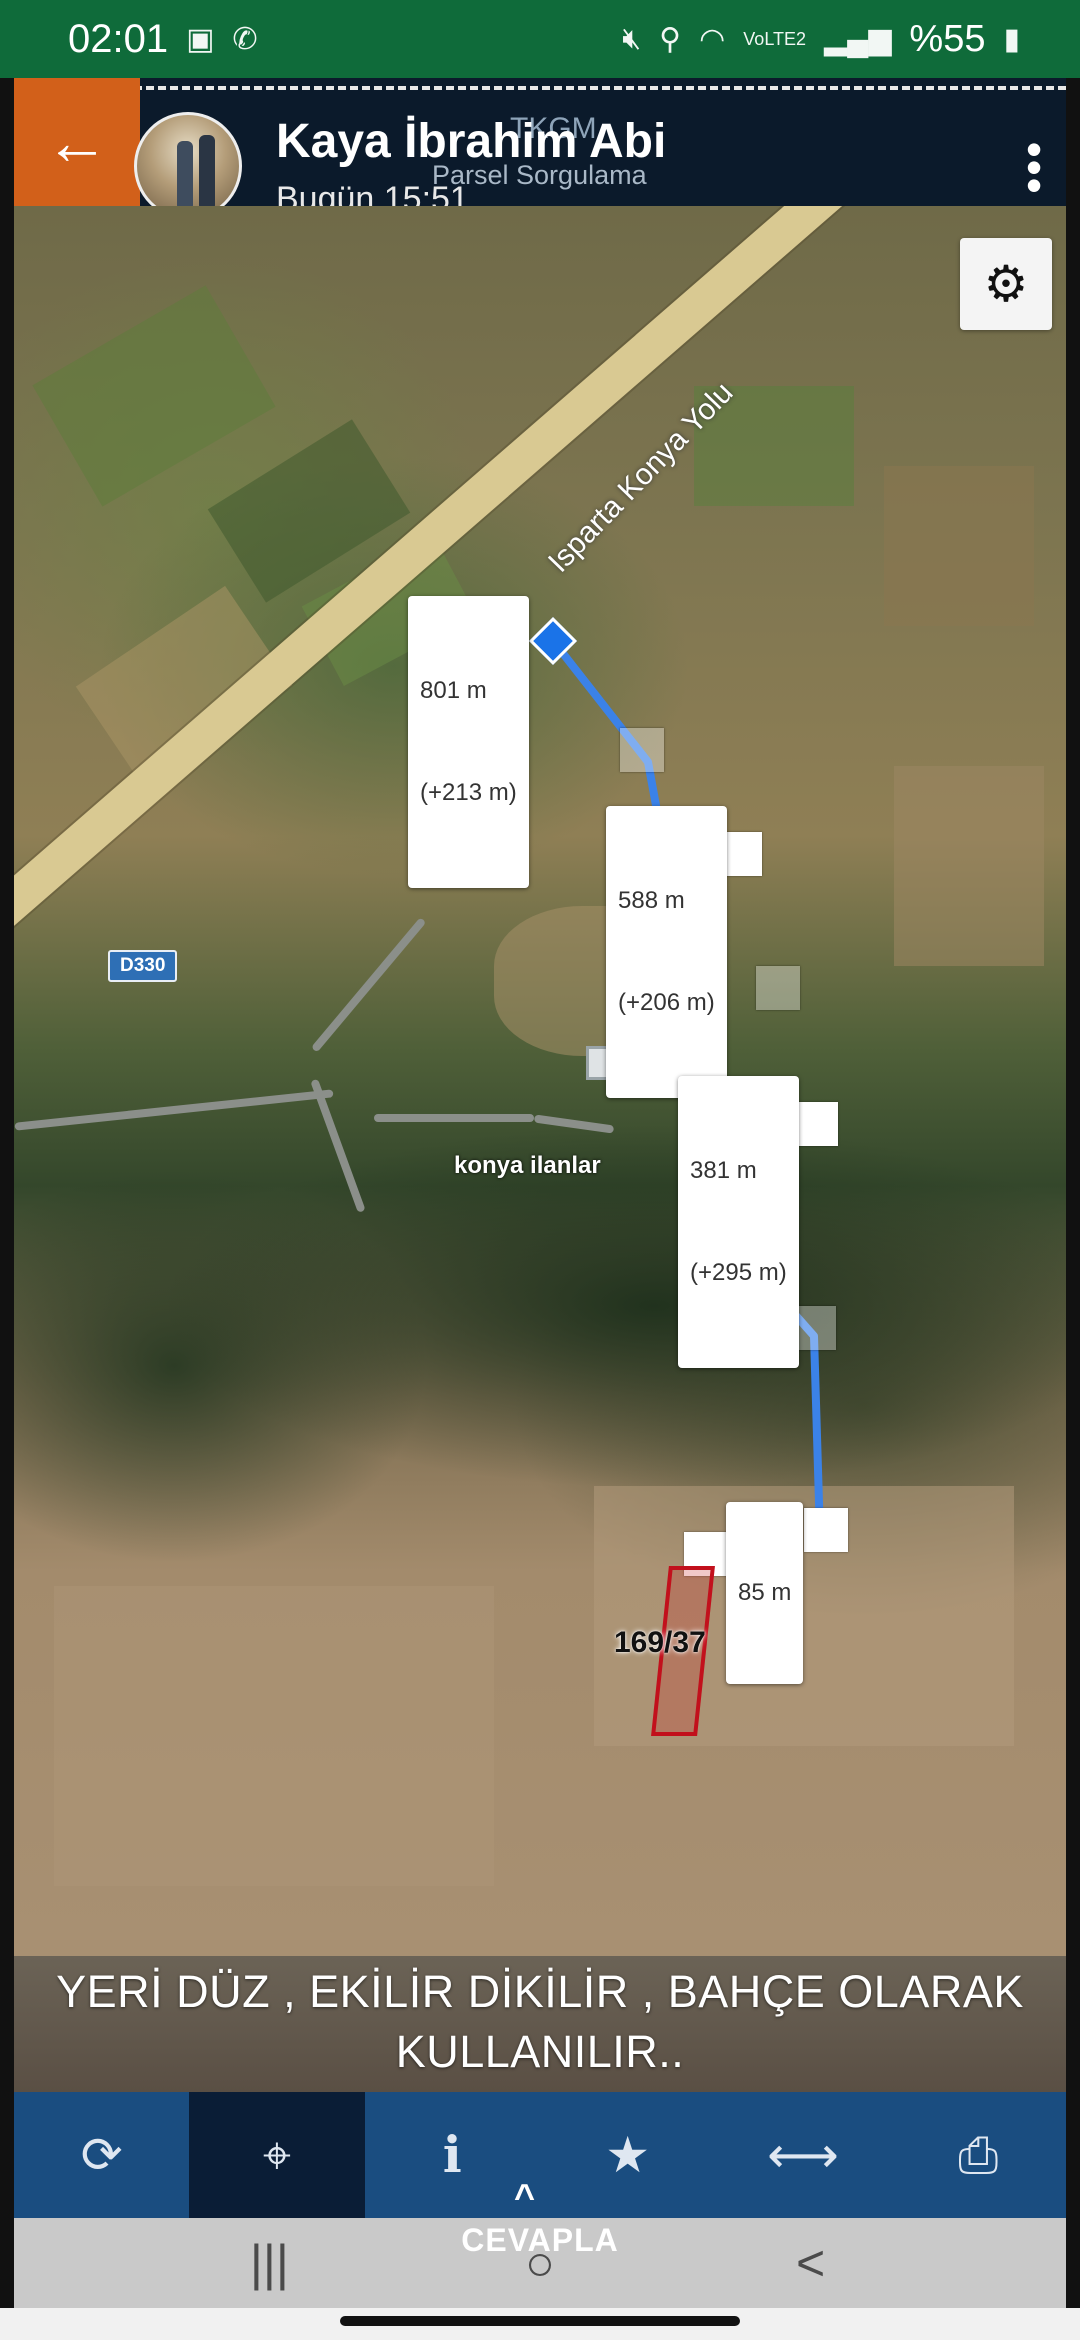  I want to click on distance-label: 588 m (+206 m), so click(666, 952).